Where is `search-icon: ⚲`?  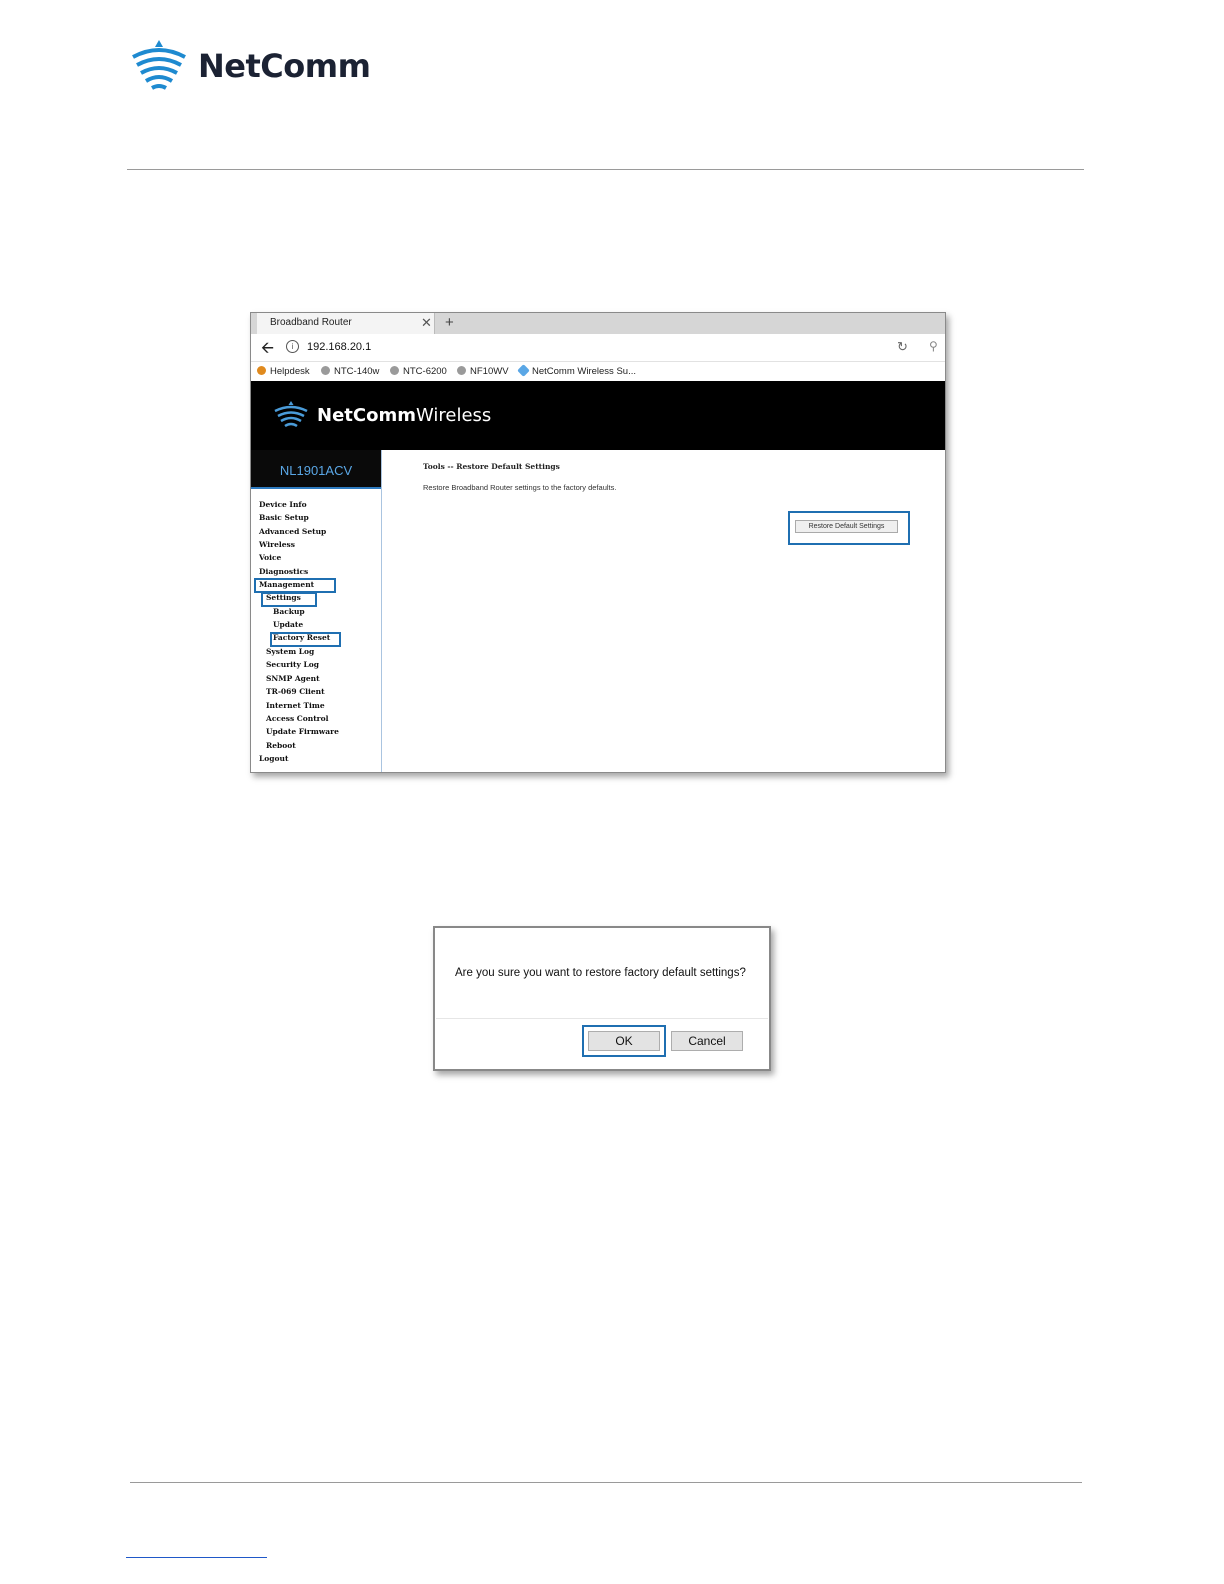
search-icon: ⚲ is located at coordinates (933, 346).